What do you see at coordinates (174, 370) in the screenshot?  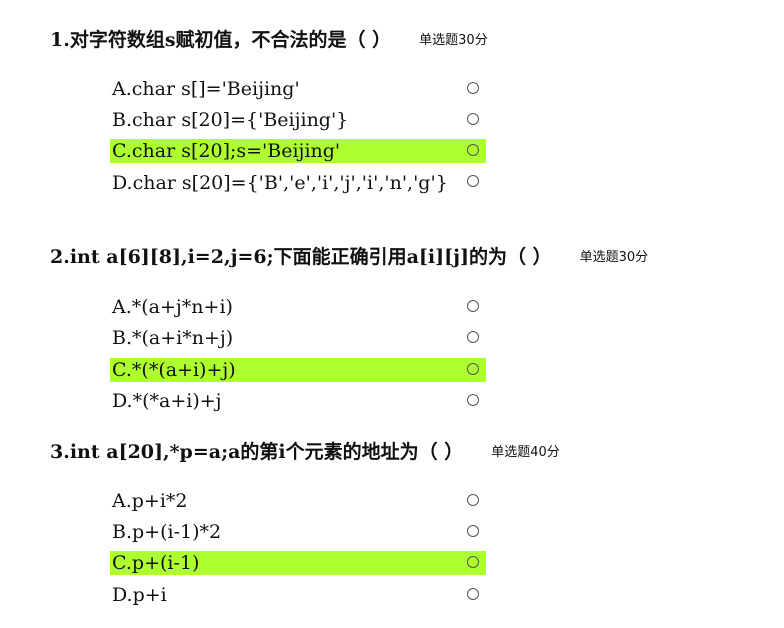 I see `option-label: C.*(*(a+i)+j)` at bounding box center [174, 370].